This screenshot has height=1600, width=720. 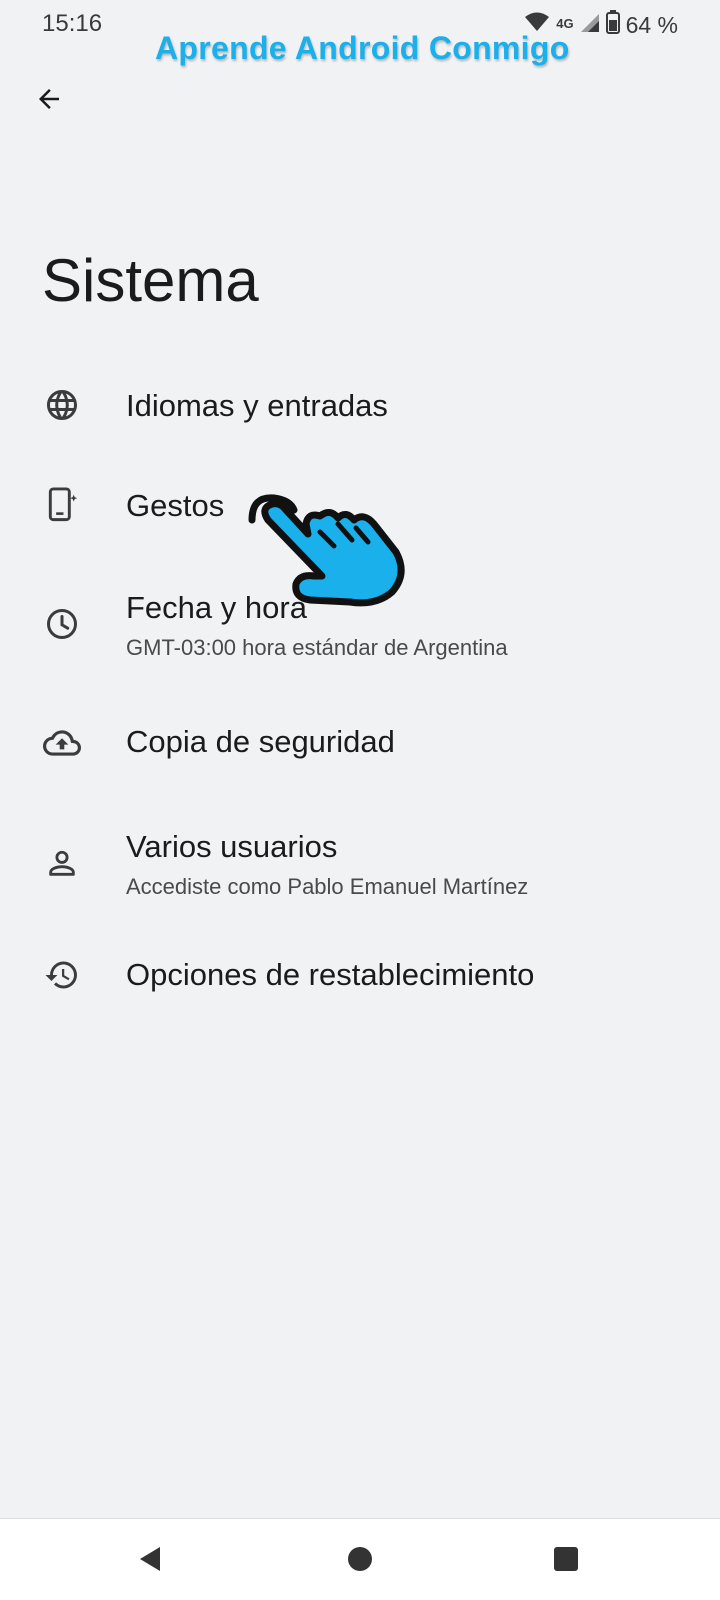 I want to click on arrow-back-icon, so click(x=49, y=99).